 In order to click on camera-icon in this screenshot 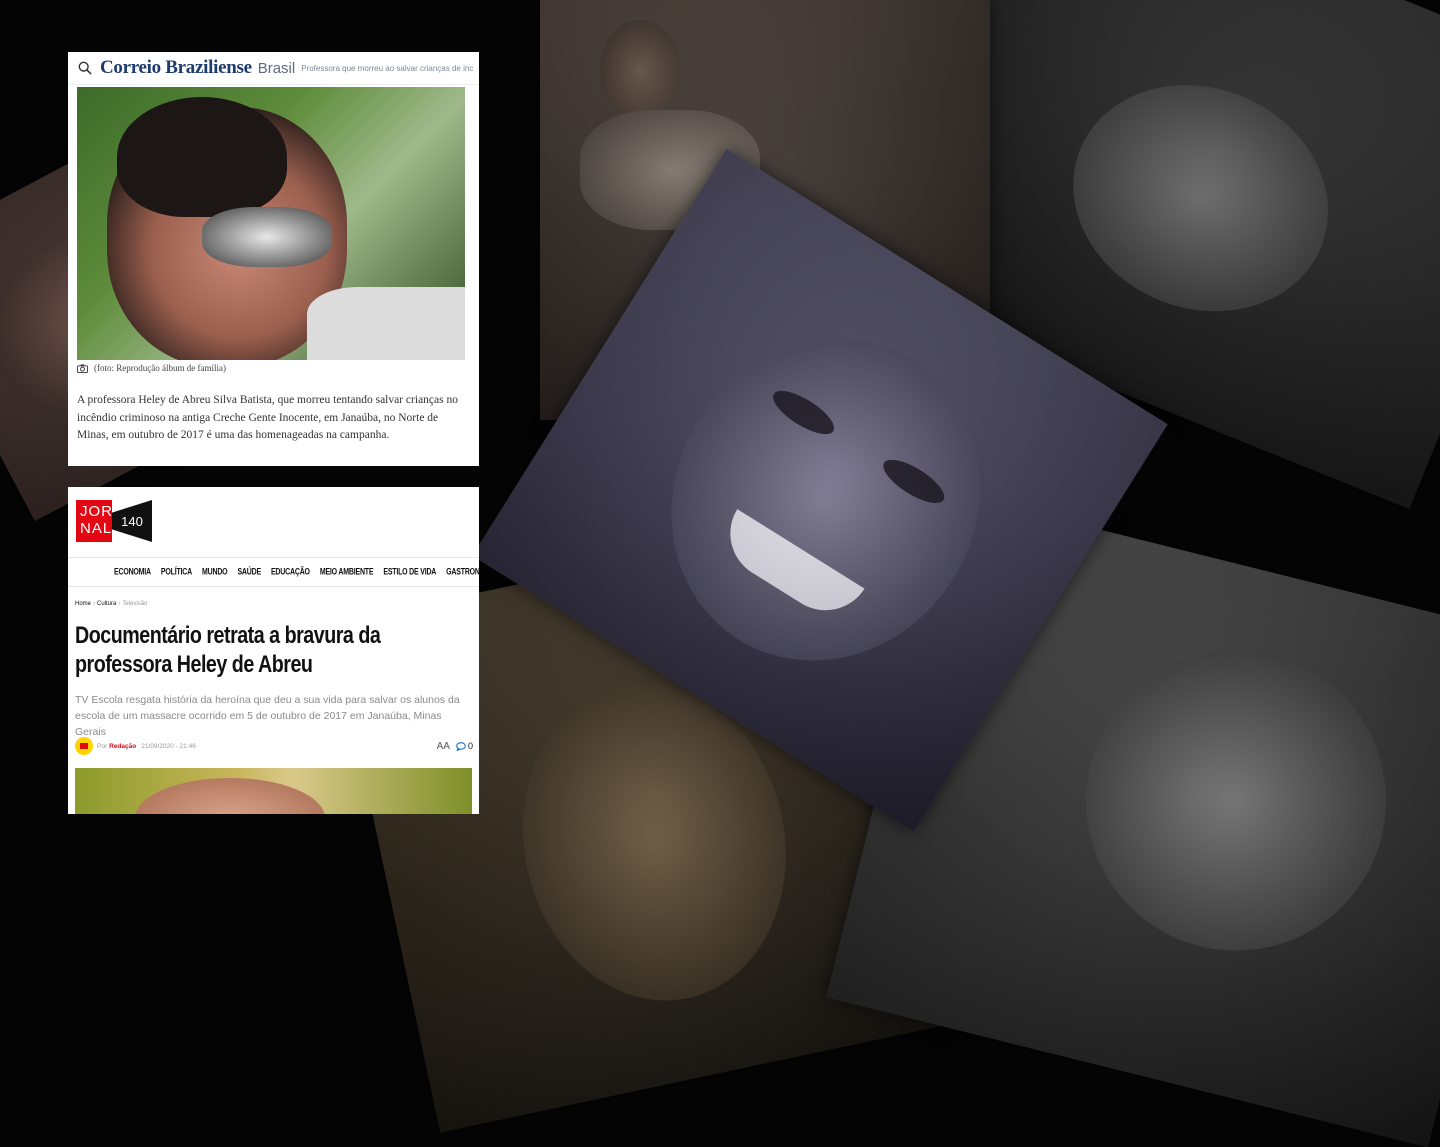, I will do `click(82, 368)`.